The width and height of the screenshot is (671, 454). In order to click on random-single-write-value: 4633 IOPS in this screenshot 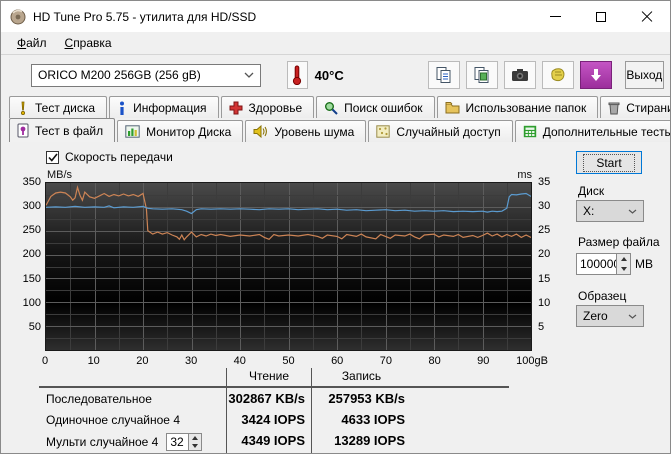, I will do `click(361, 419)`.